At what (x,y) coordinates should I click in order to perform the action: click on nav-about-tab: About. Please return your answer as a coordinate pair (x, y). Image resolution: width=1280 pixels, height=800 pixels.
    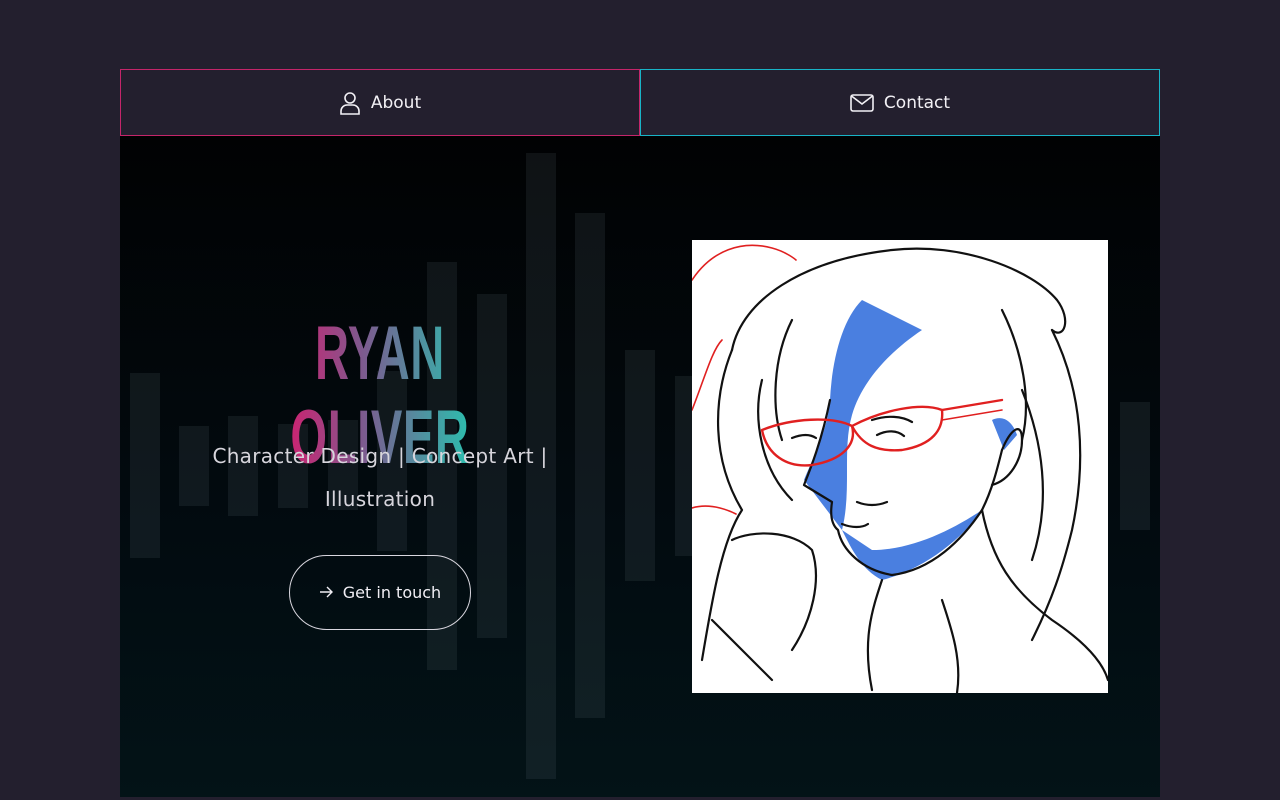
    Looking at the image, I should click on (380, 102).